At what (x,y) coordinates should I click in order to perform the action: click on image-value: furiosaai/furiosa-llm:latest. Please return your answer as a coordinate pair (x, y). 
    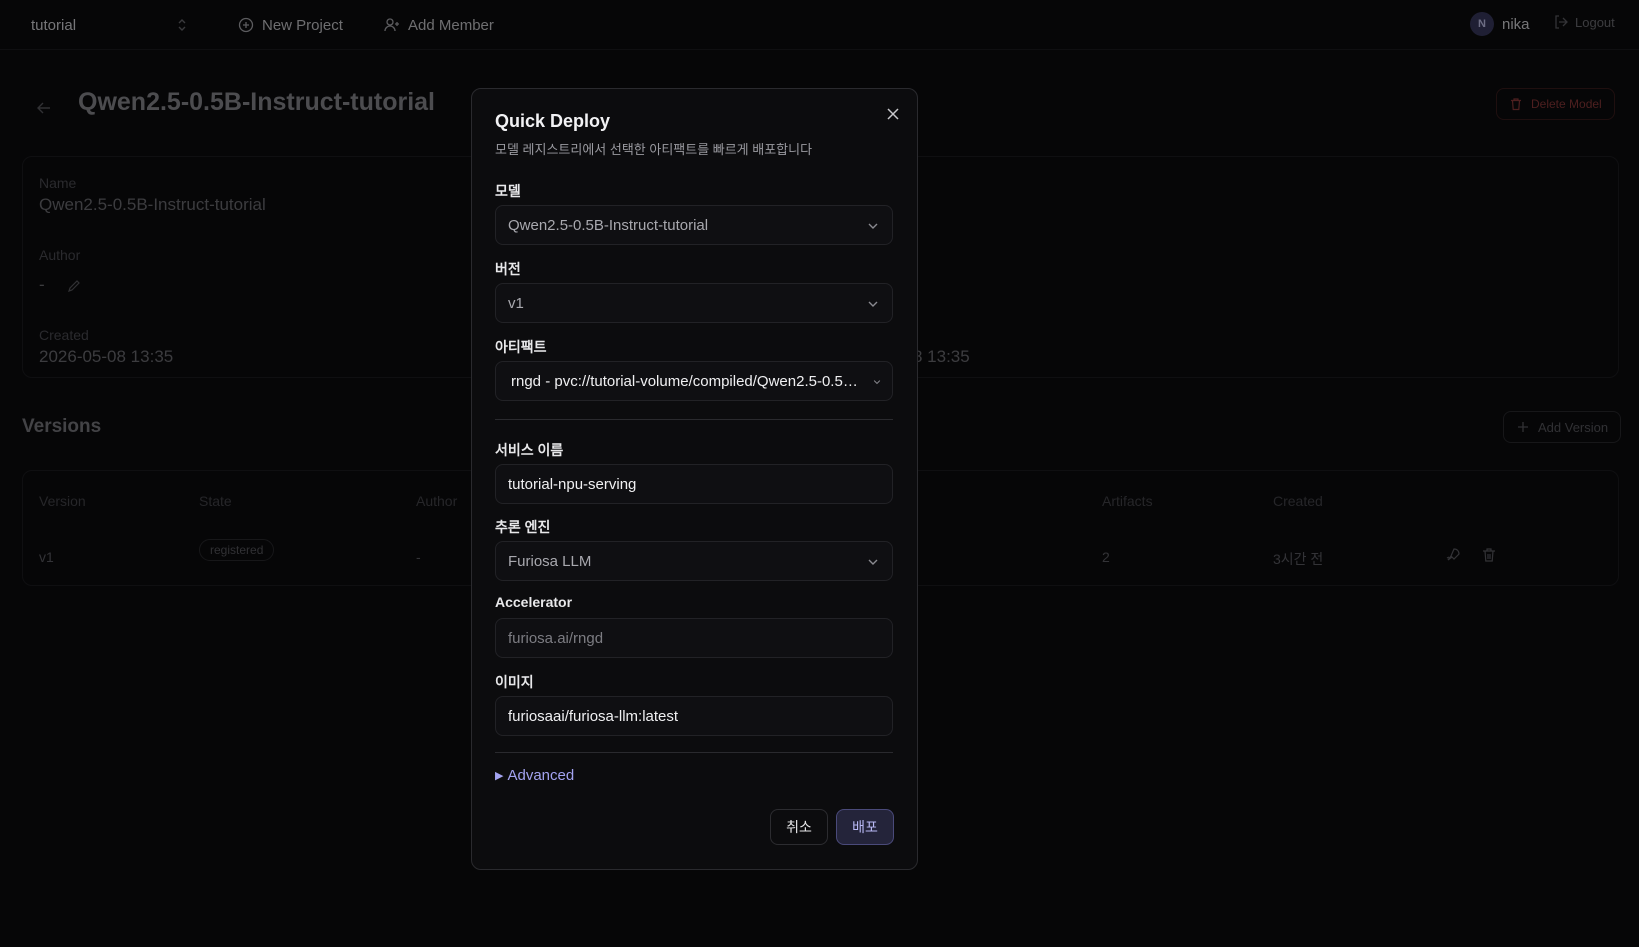
    Looking at the image, I should click on (593, 716).